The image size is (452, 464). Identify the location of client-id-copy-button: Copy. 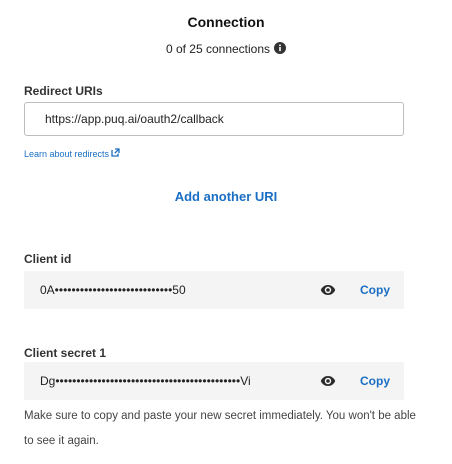
(375, 290).